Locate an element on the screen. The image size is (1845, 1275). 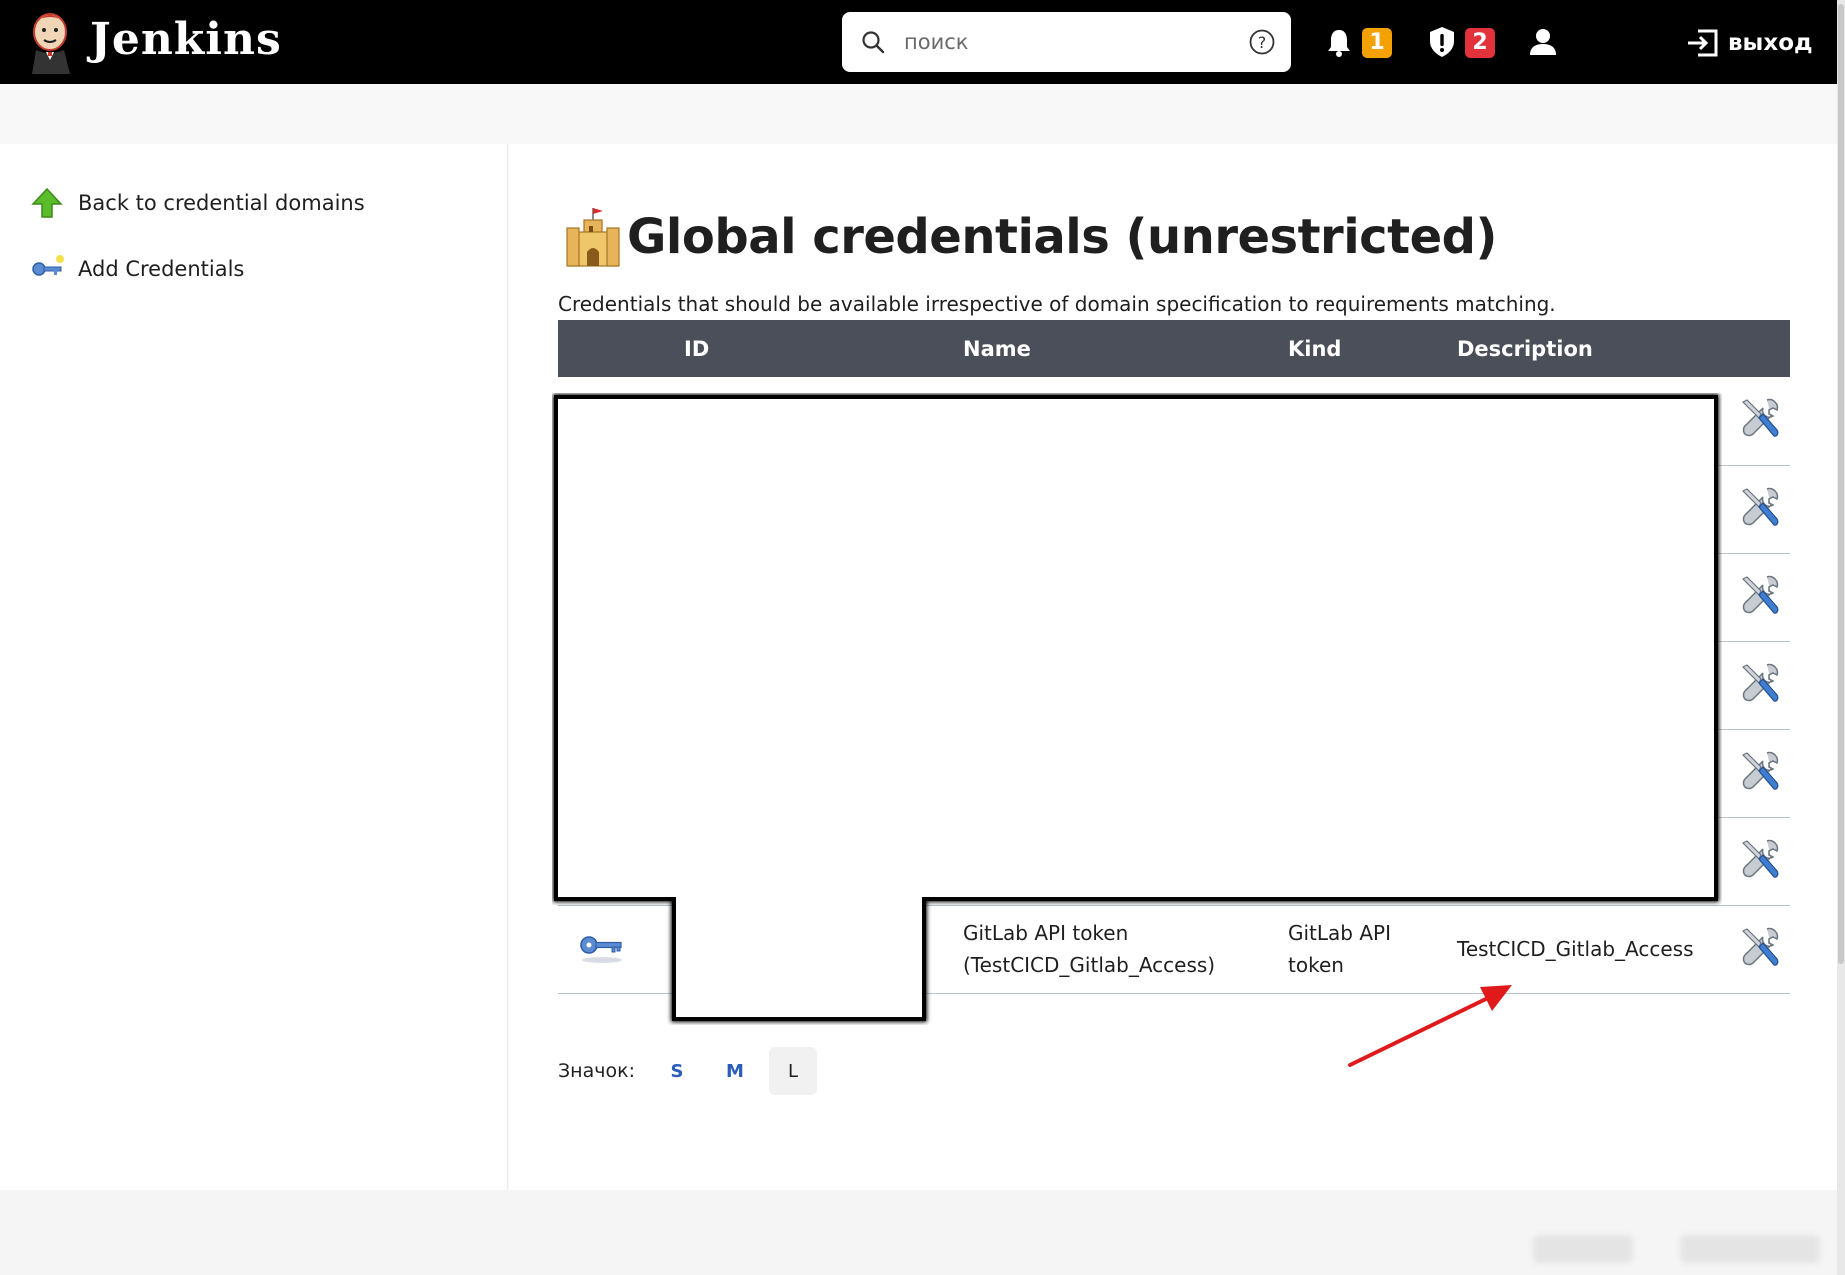
icon-size-label: Значок: is located at coordinates (596, 1071).